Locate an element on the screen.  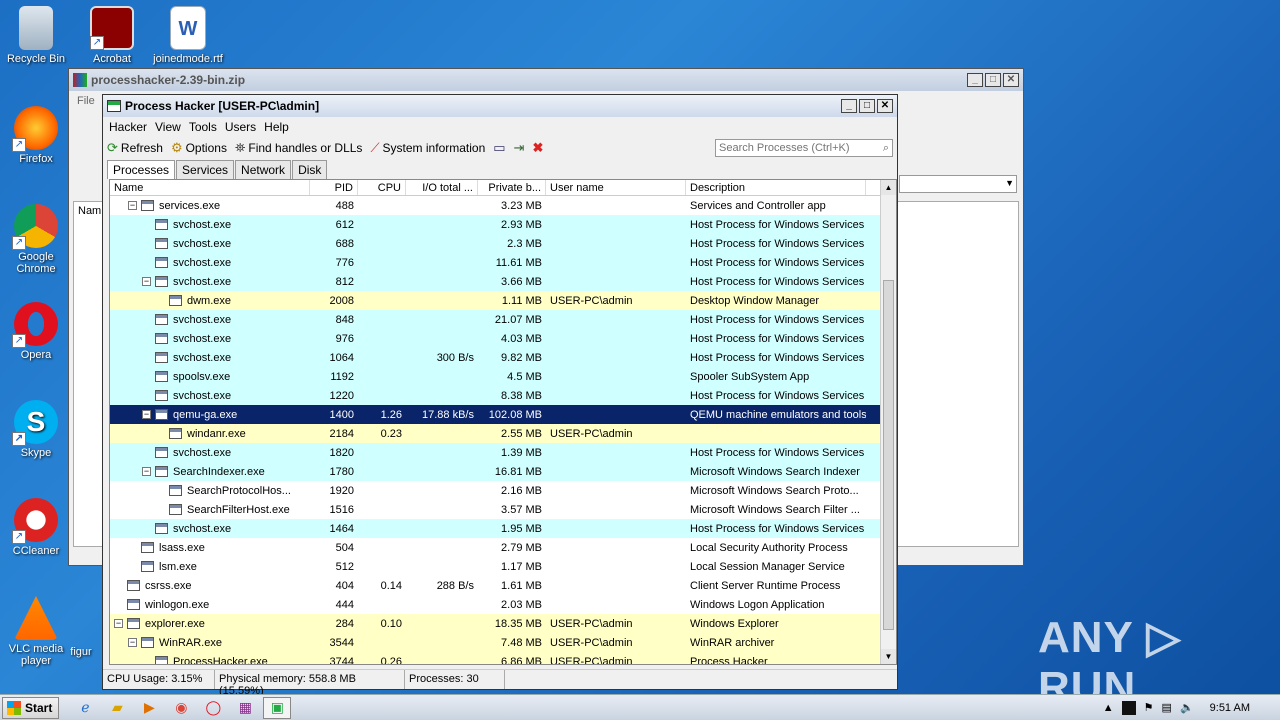
process-name-cell: ProcessHacker.exe is located at coordinates (210, 660).